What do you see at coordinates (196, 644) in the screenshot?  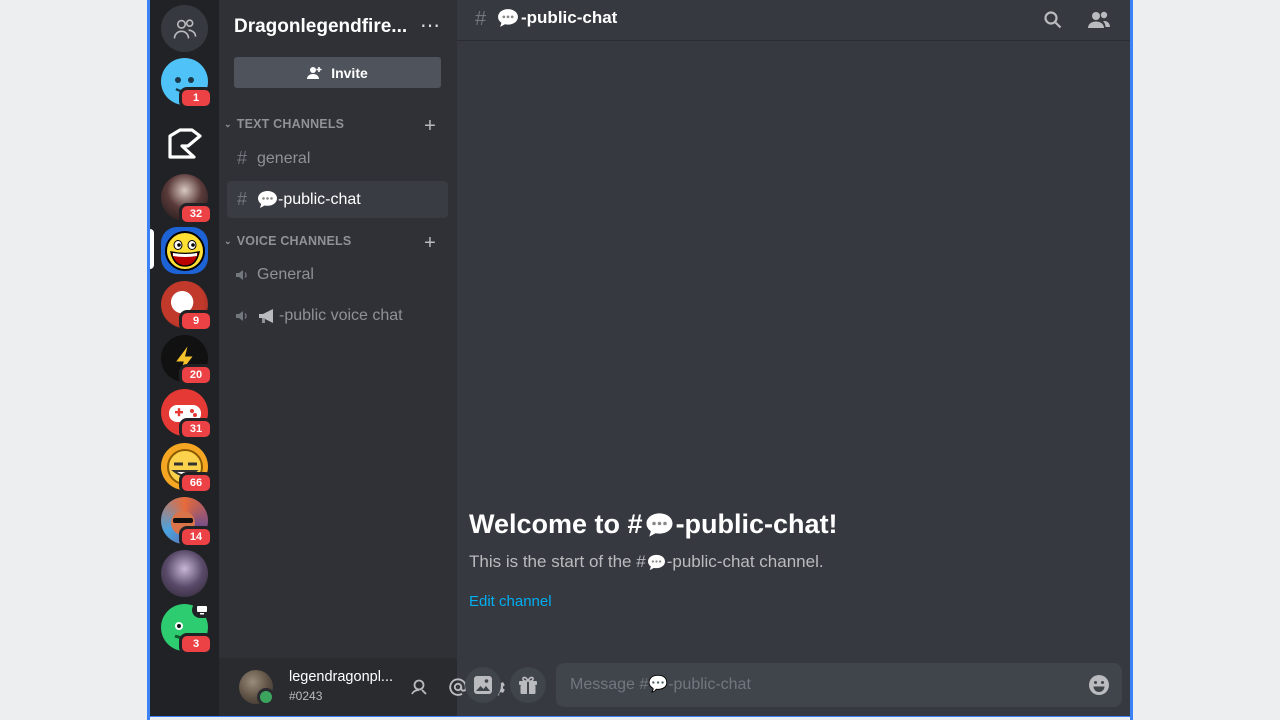 I see `mention-badge: 3` at bounding box center [196, 644].